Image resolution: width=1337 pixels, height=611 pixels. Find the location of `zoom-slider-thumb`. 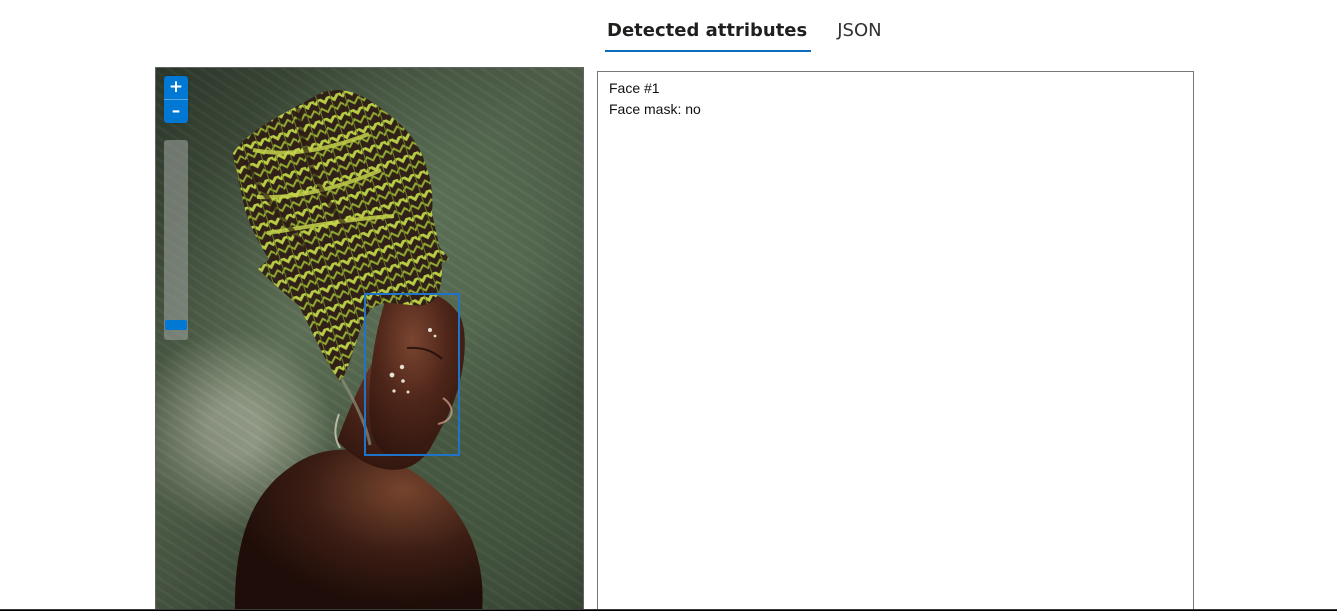

zoom-slider-thumb is located at coordinates (176, 325).